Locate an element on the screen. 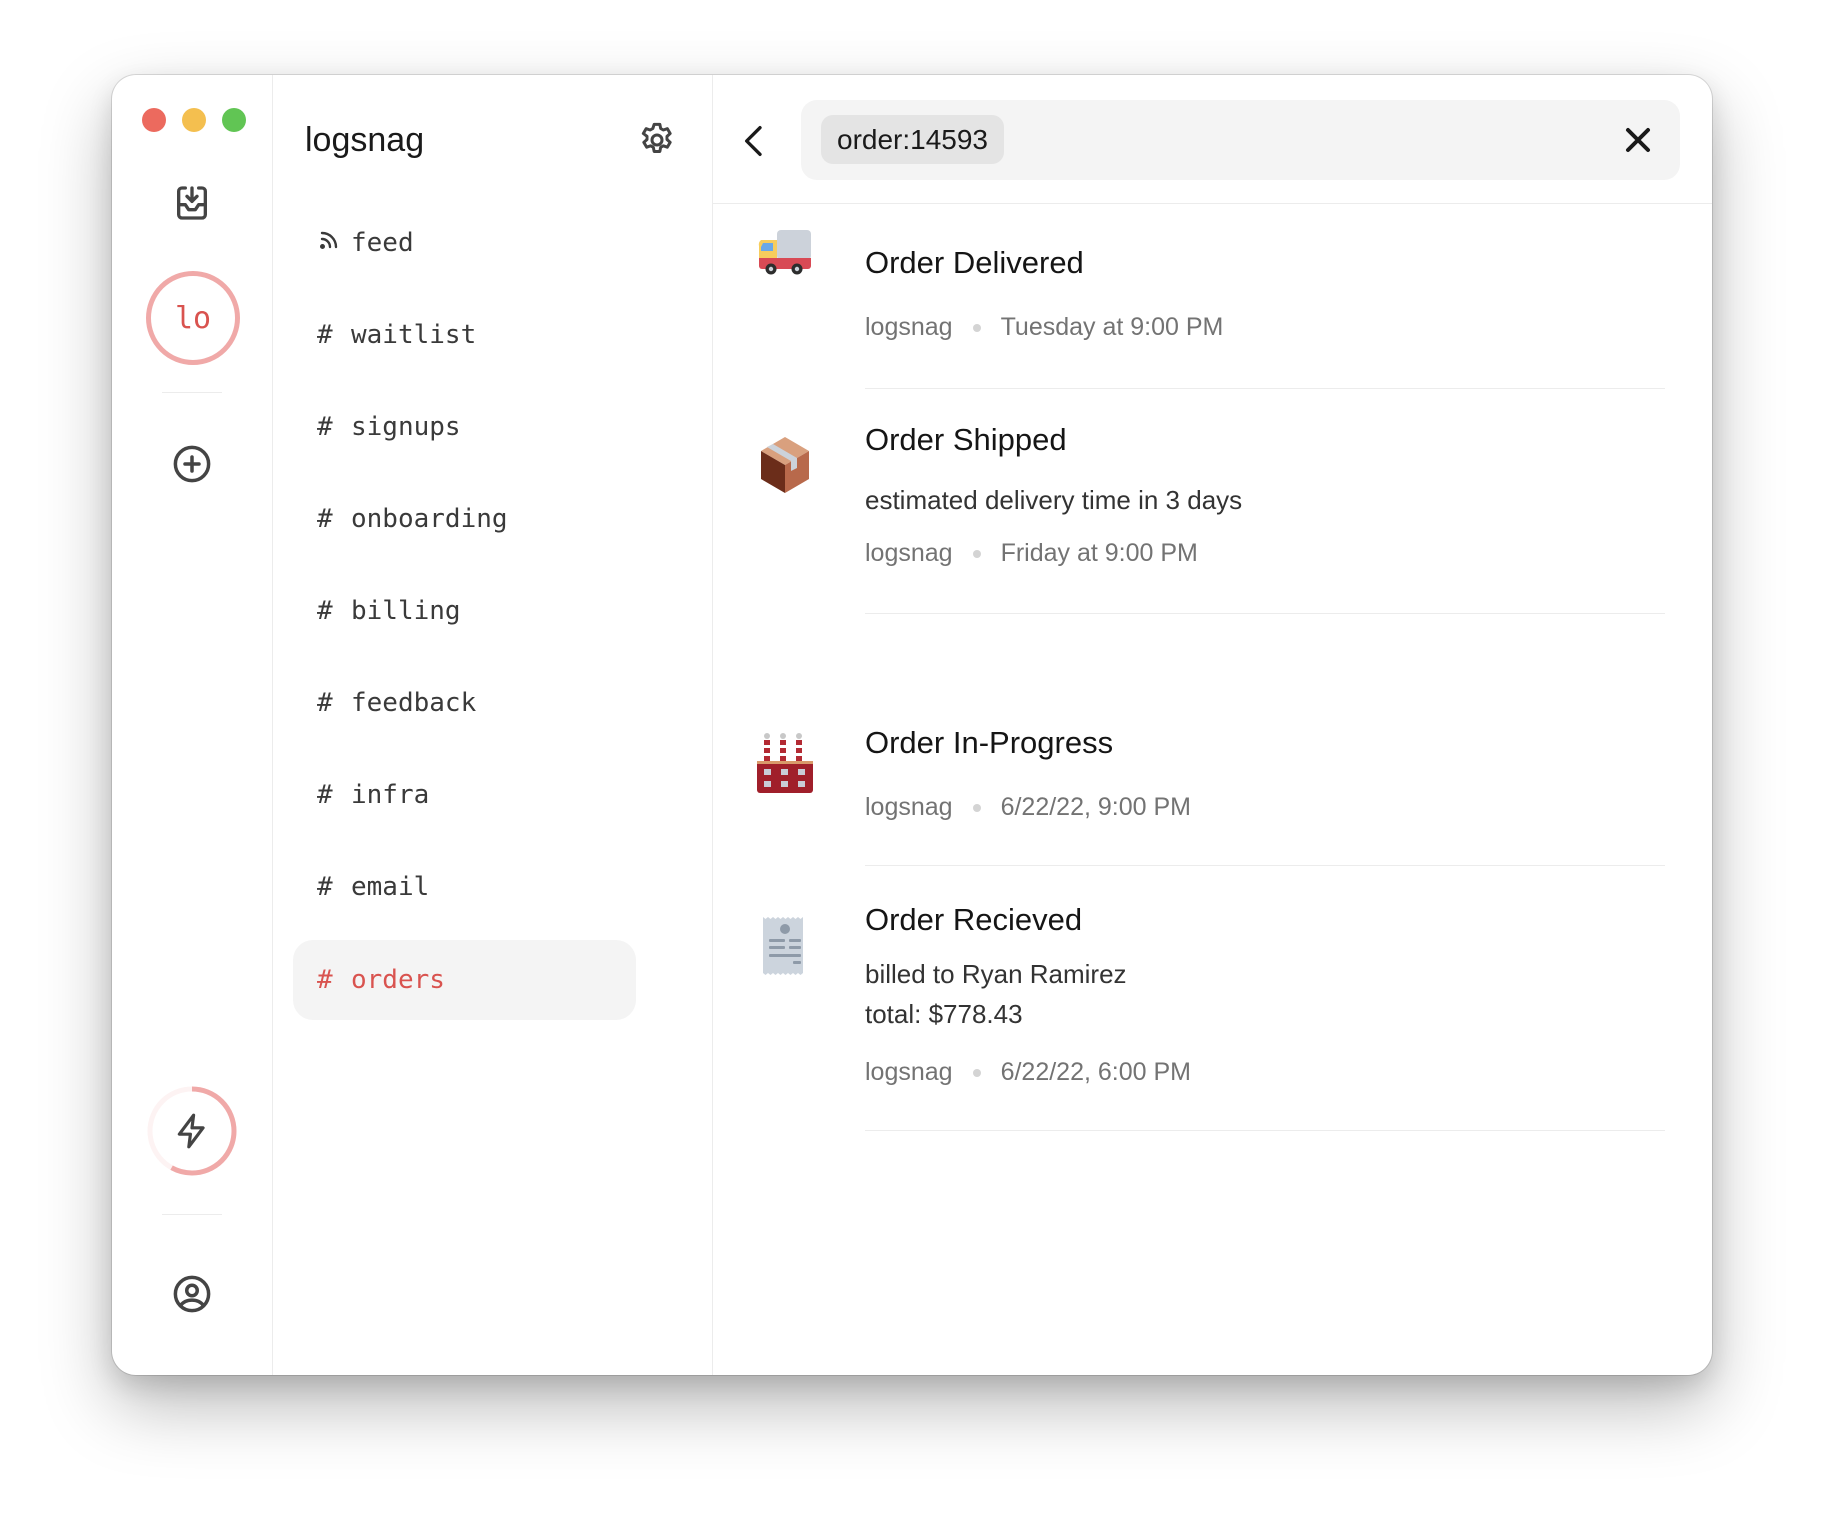  back-button is located at coordinates (755, 141).